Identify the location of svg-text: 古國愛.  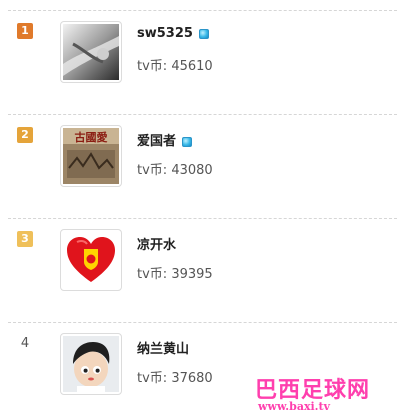
(91, 137).